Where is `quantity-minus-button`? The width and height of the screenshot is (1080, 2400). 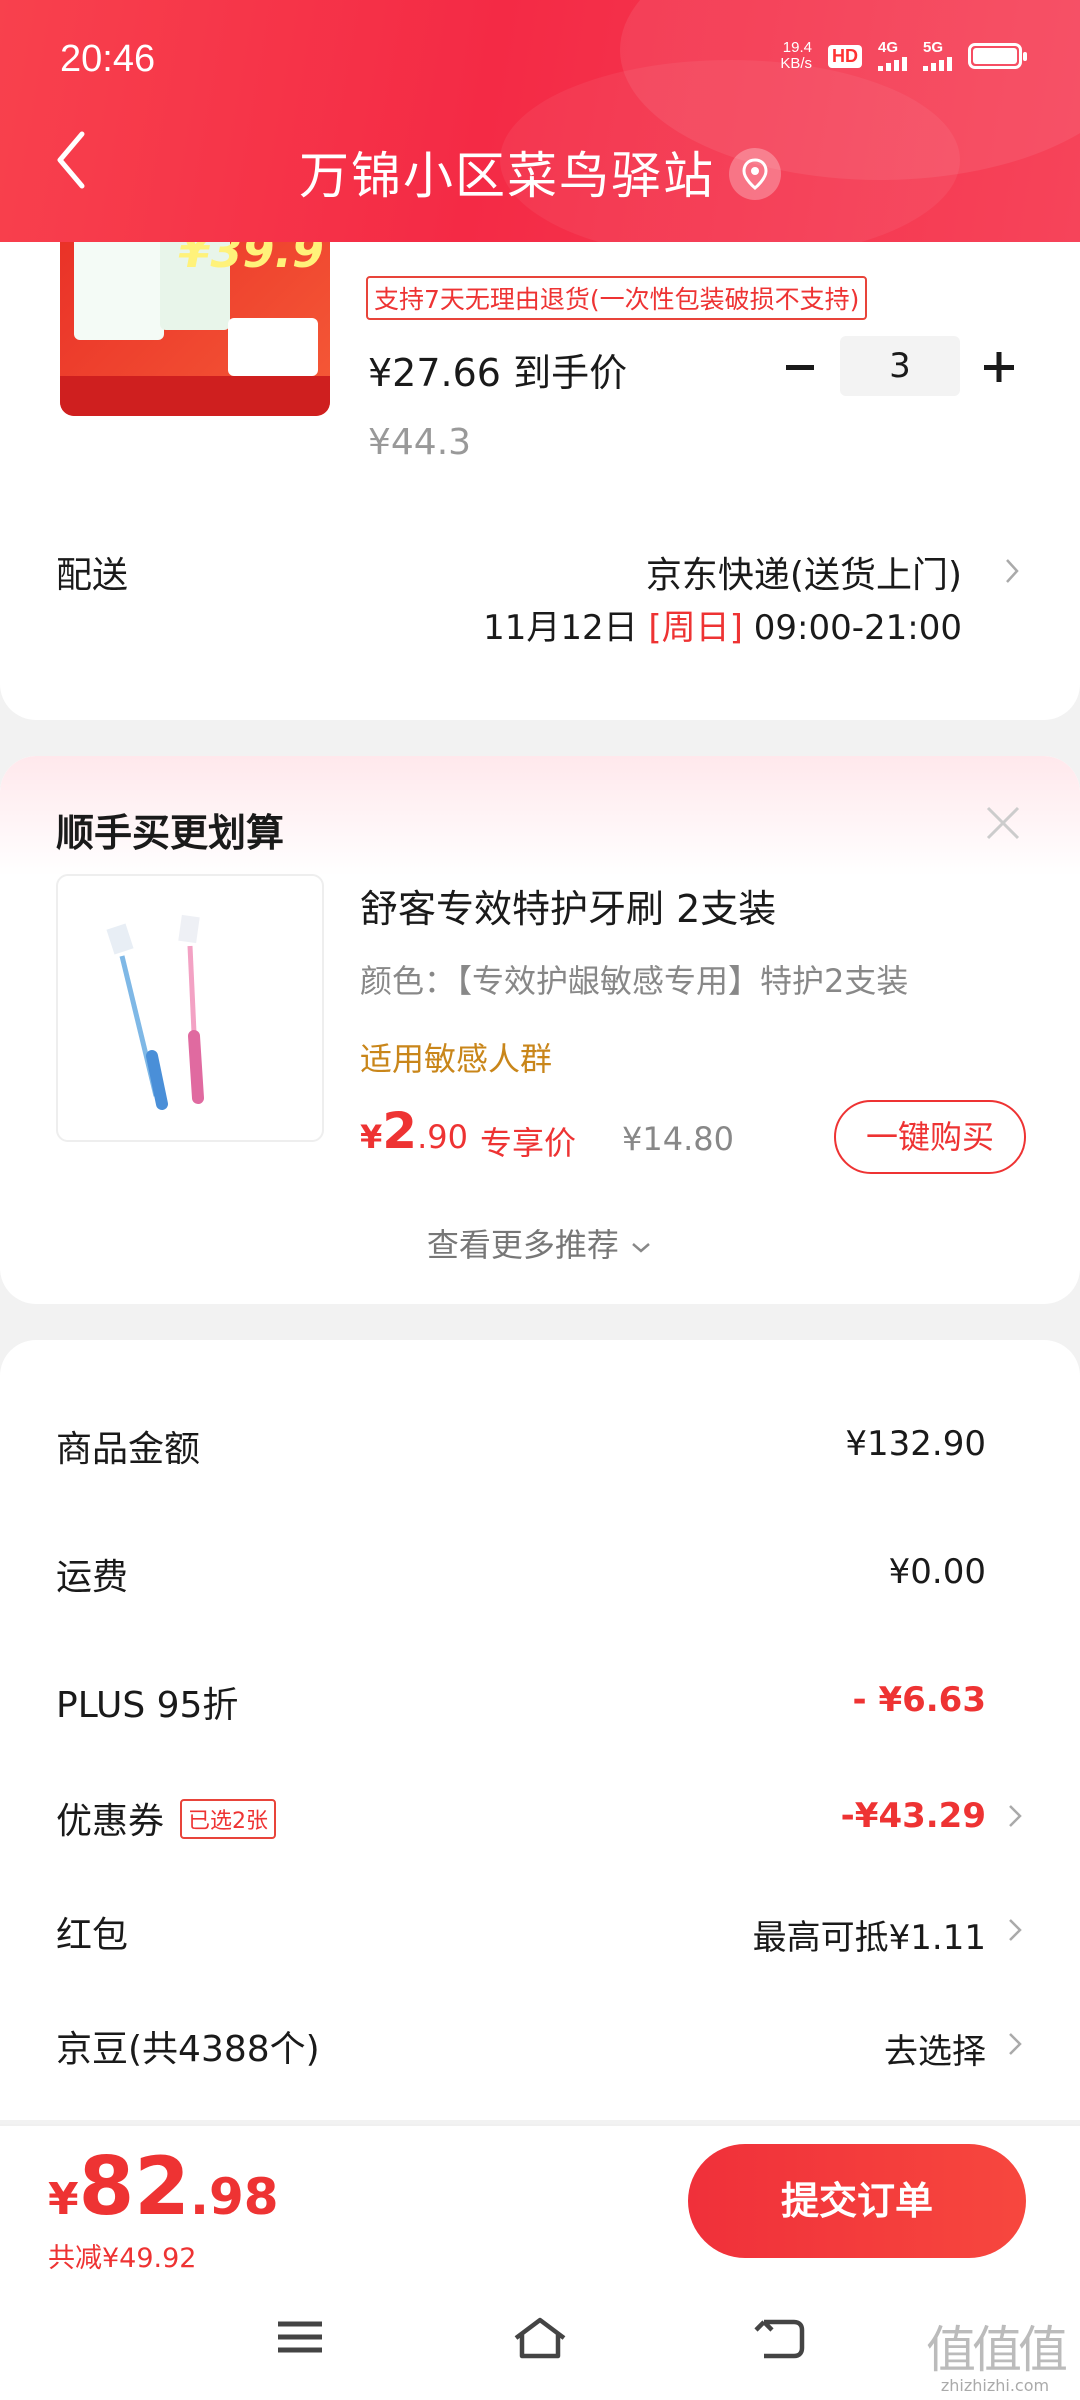
quantity-minus-button is located at coordinates (804, 368).